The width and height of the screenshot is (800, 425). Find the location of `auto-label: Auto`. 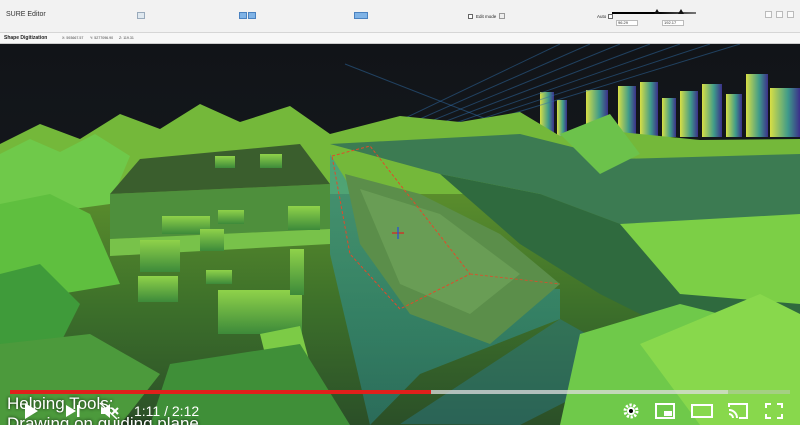

auto-label: Auto is located at coordinates (602, 16).